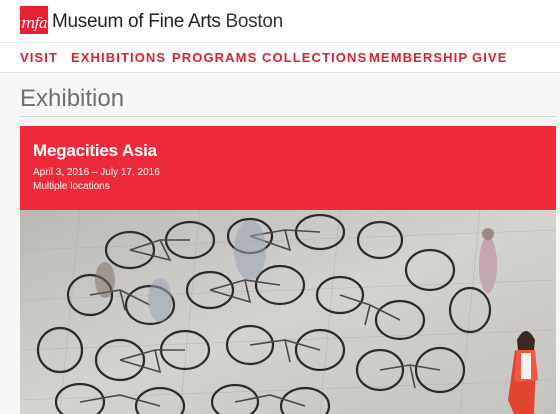  Describe the element at coordinates (34, 20) in the screenshot. I see `mfa-logo-icon: mfa` at that location.